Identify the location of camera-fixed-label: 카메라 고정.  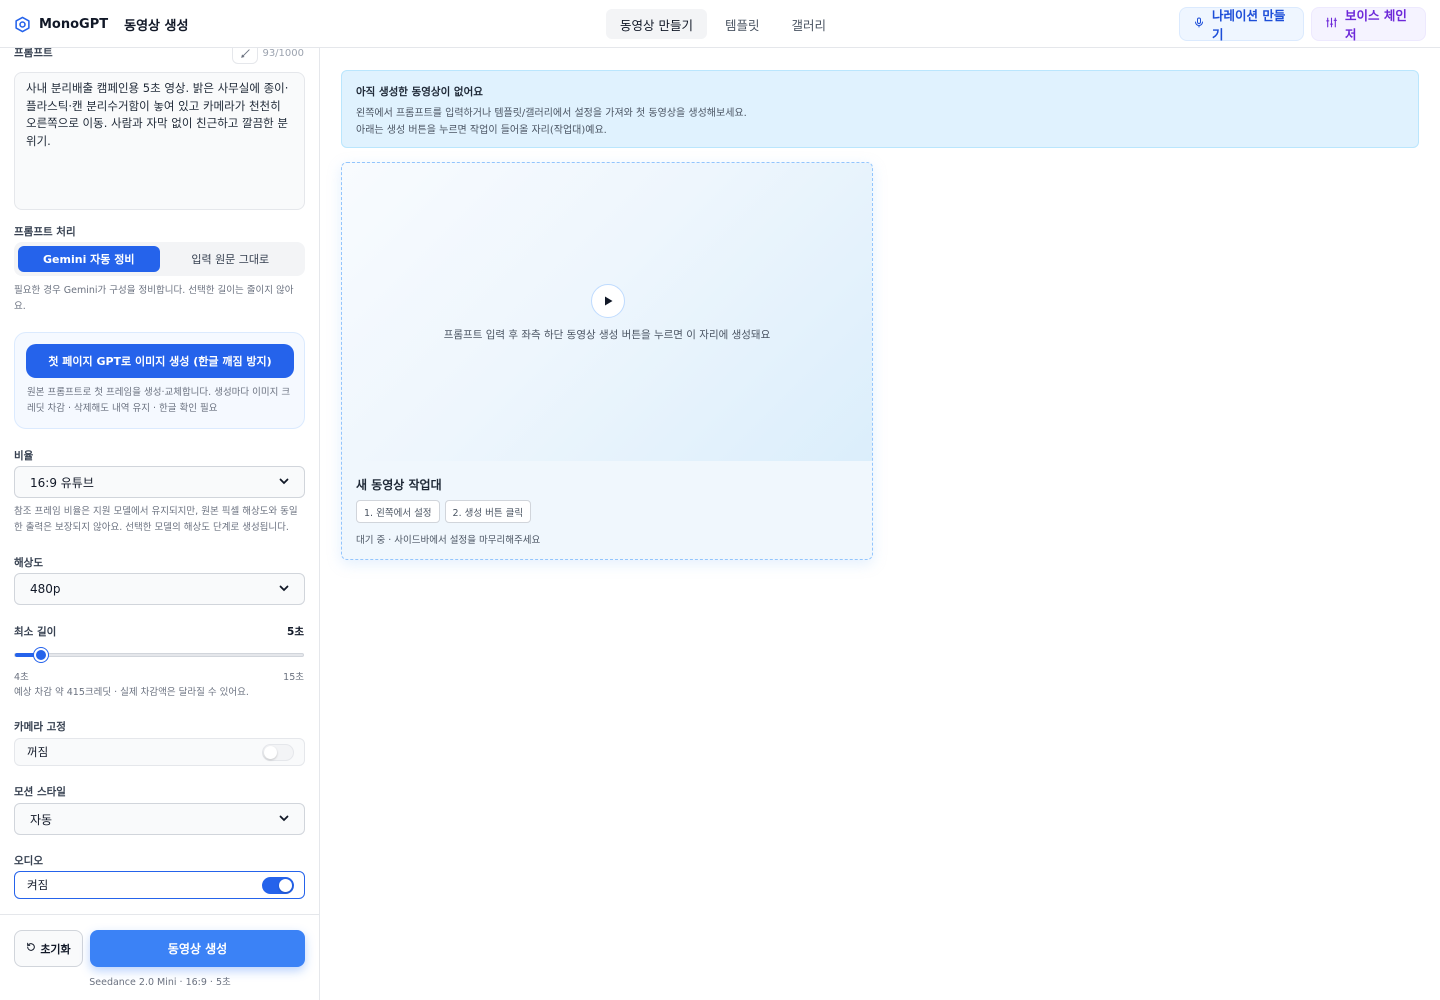
(40, 727).